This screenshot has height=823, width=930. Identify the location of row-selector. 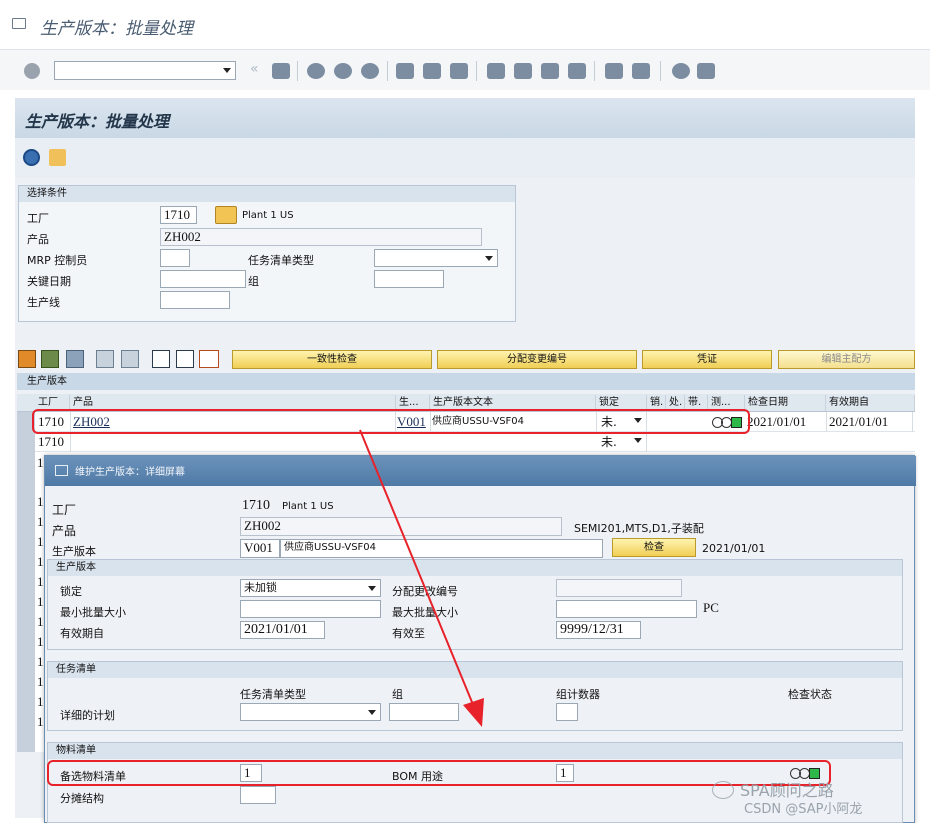
(26, 442).